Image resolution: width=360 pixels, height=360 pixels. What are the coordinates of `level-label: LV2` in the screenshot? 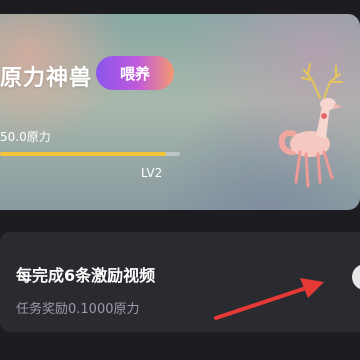 It's located at (152, 173).